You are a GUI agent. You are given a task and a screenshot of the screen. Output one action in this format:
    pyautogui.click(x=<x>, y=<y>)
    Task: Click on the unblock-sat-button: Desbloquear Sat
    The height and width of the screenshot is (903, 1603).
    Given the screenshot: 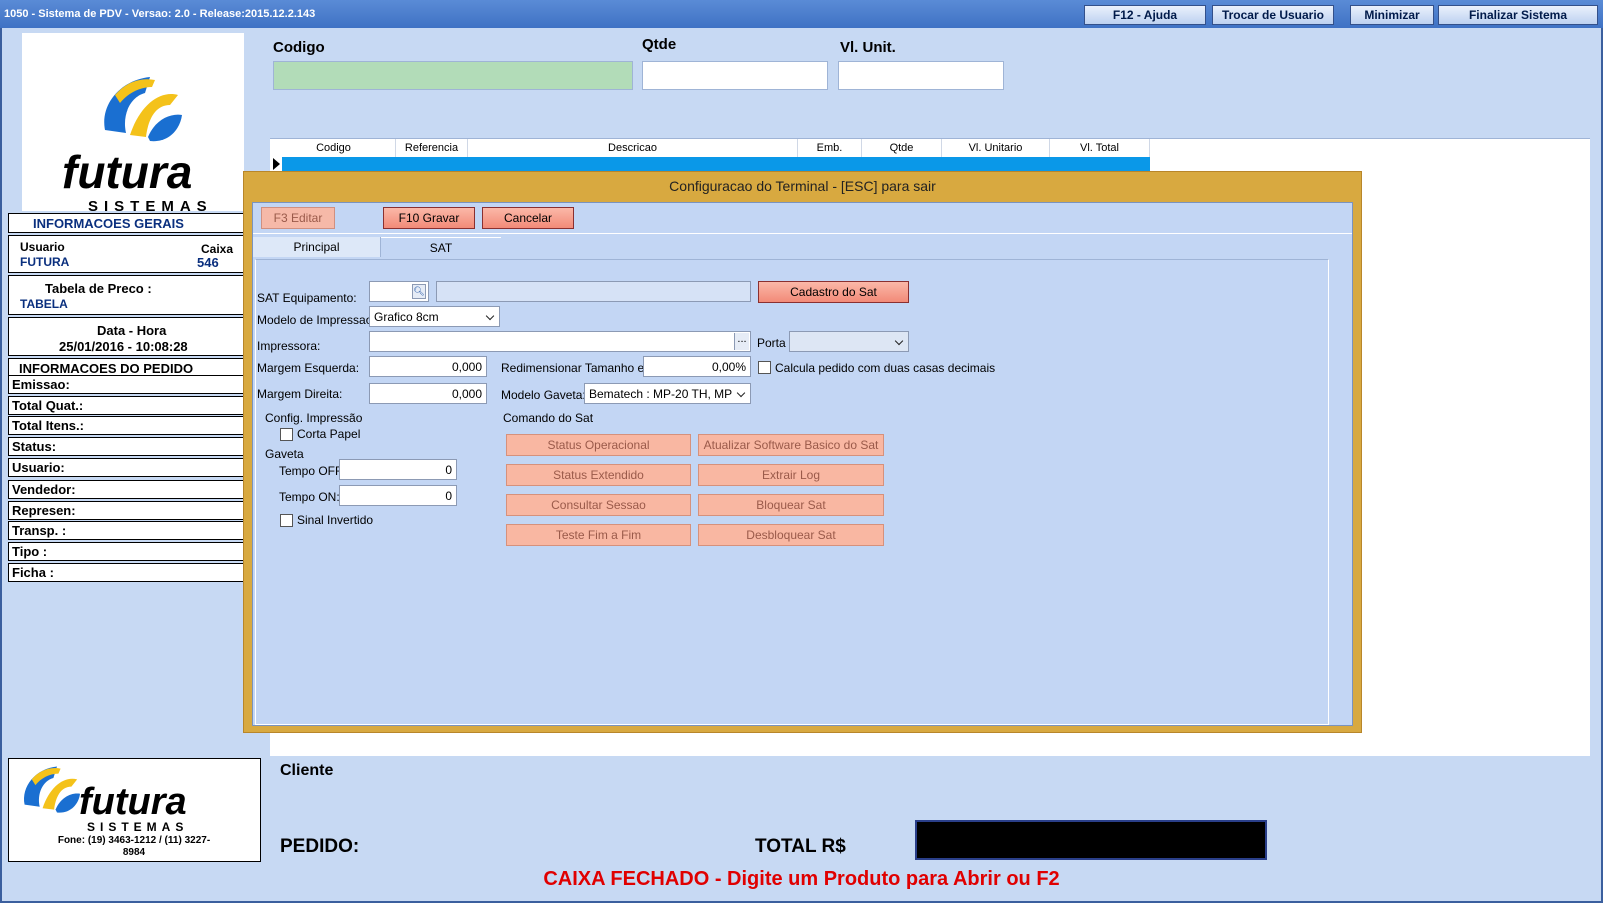 What is the action you would take?
    pyautogui.click(x=791, y=535)
    